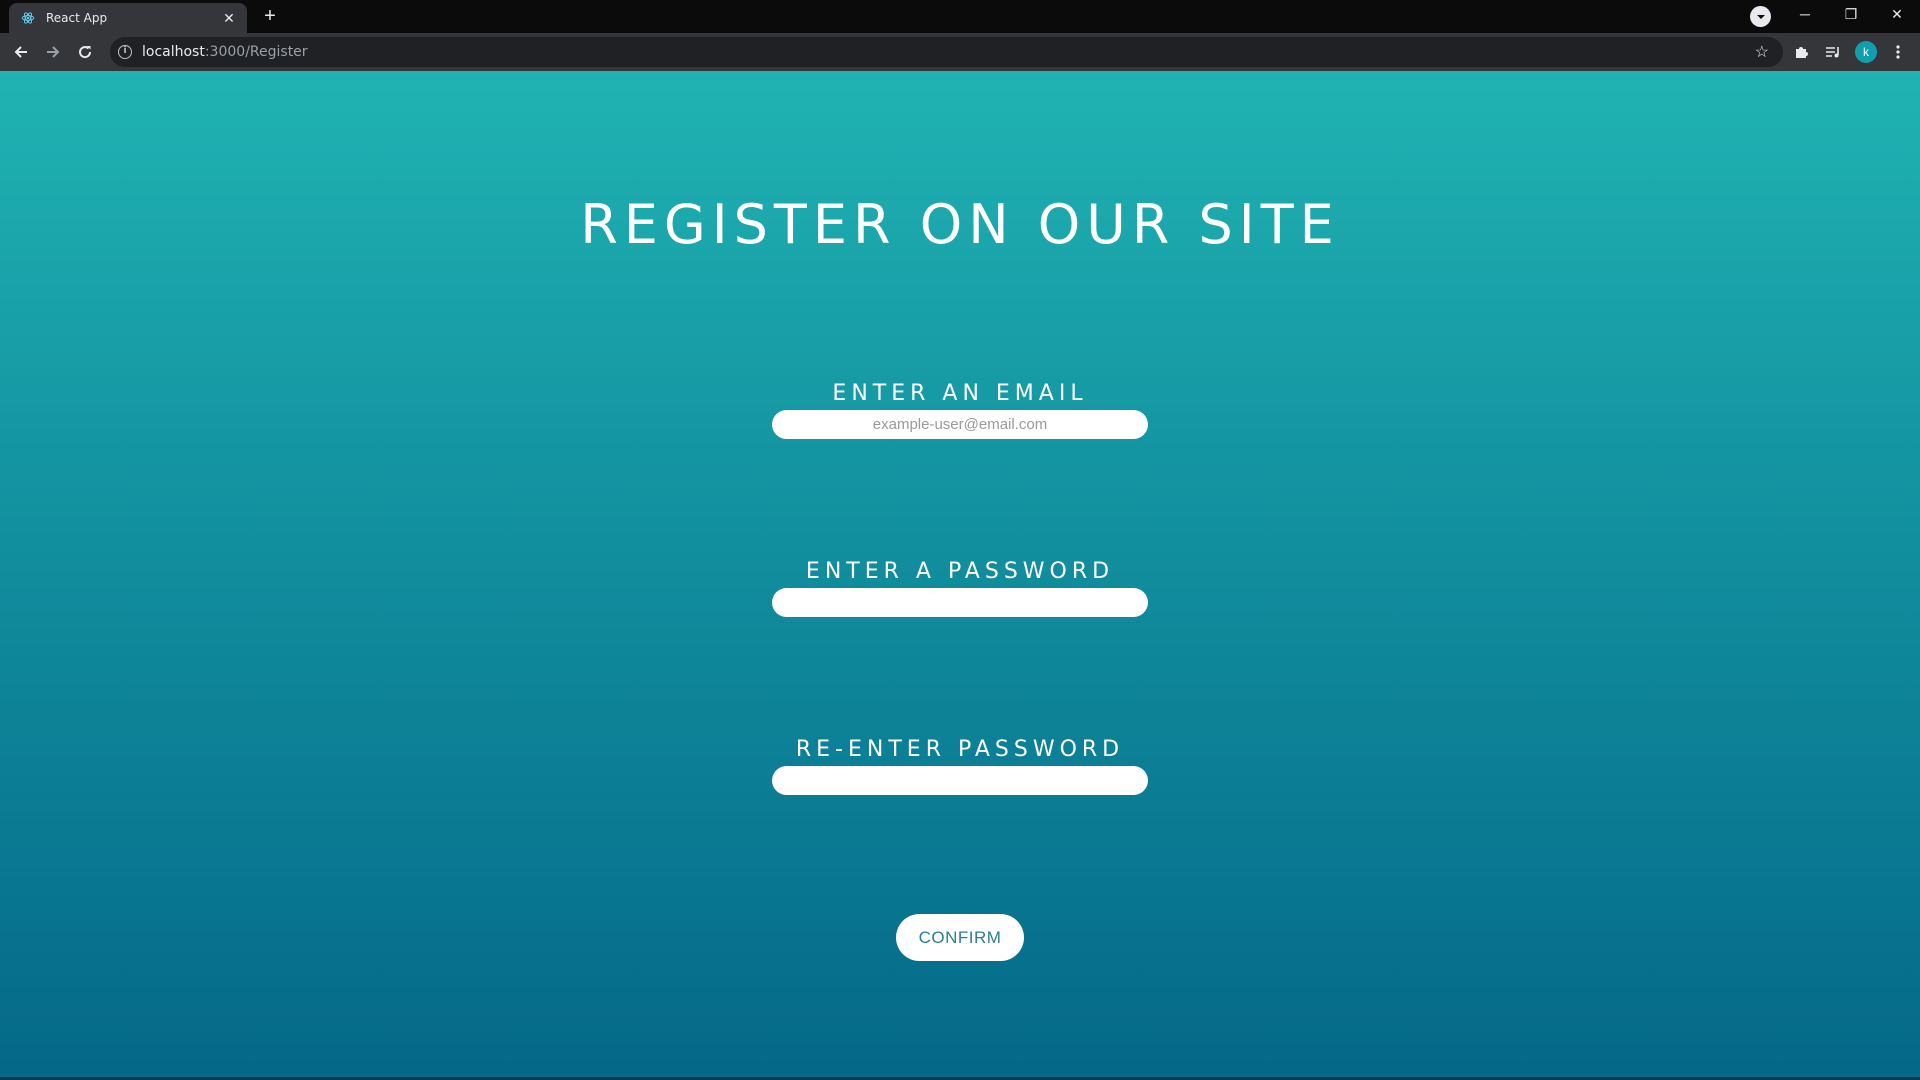 This screenshot has height=1080, width=1920. Describe the element at coordinates (960, 571) in the screenshot. I see `password-label: ENTER A PASSWORD` at that location.